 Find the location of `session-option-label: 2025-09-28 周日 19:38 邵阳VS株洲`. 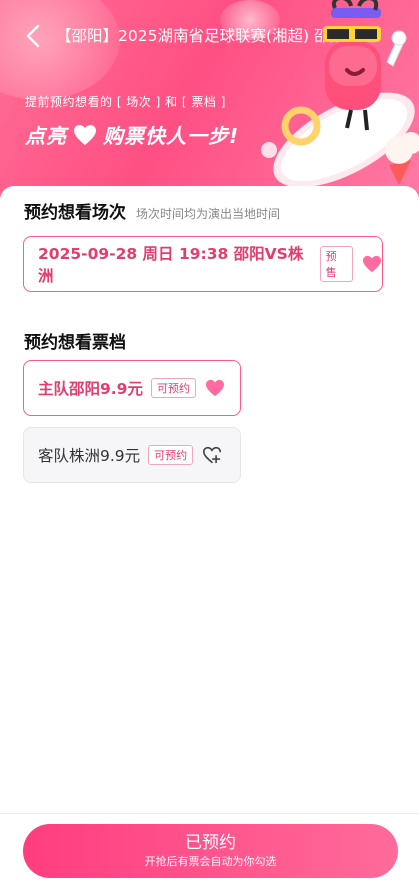

session-option-label: 2025-09-28 周日 19:38 邵阳VS株洲 is located at coordinates (171, 265).